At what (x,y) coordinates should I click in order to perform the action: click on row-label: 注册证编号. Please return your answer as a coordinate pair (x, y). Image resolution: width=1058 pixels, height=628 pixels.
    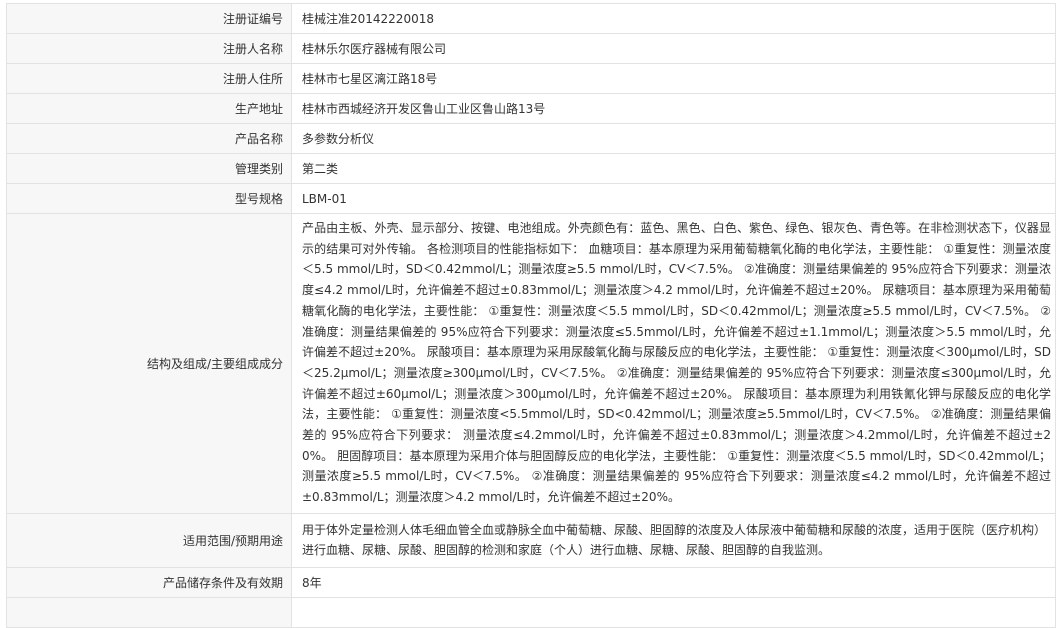
    Looking at the image, I should click on (149, 18).